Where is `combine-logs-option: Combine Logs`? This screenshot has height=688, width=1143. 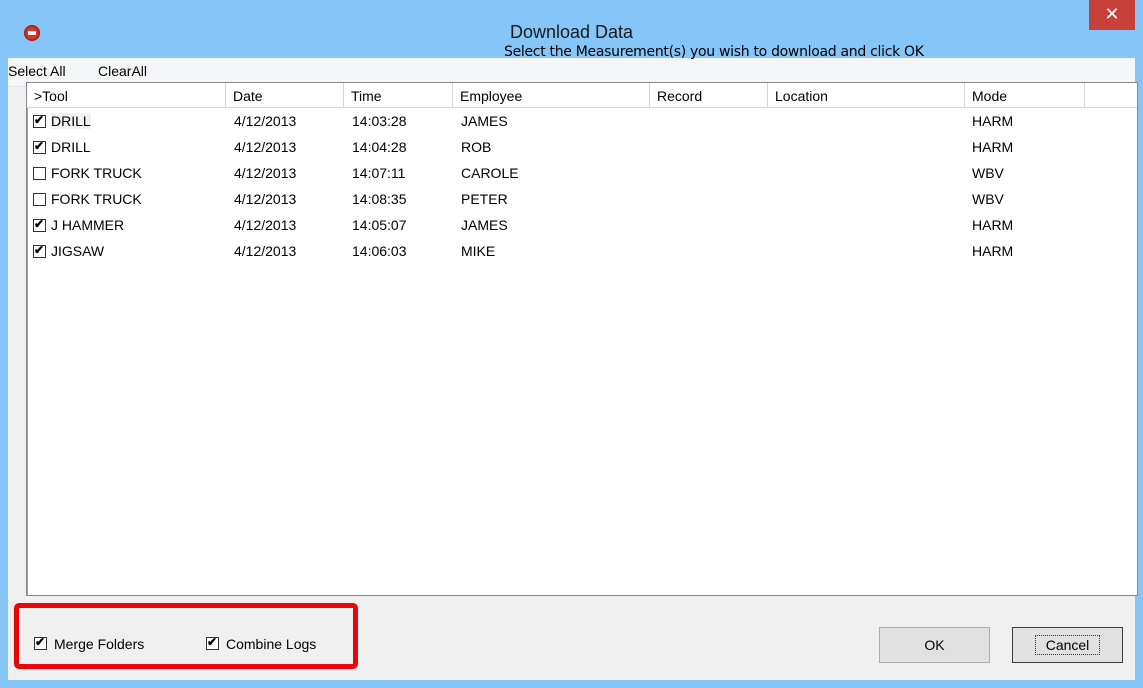
combine-logs-option: Combine Logs is located at coordinates (261, 643).